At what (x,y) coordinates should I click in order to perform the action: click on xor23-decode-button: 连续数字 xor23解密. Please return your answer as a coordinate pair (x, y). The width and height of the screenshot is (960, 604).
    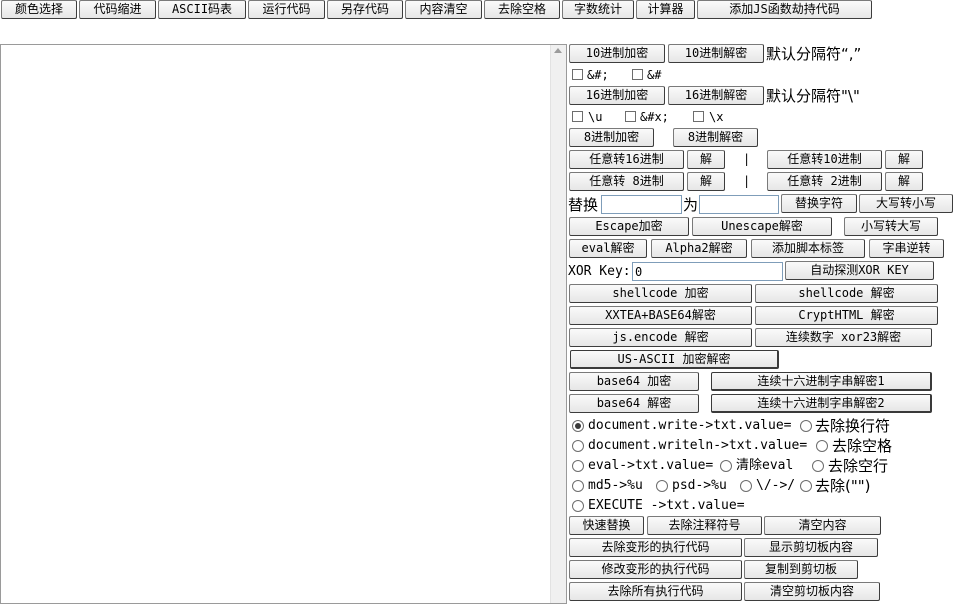
    Looking at the image, I should click on (843, 337).